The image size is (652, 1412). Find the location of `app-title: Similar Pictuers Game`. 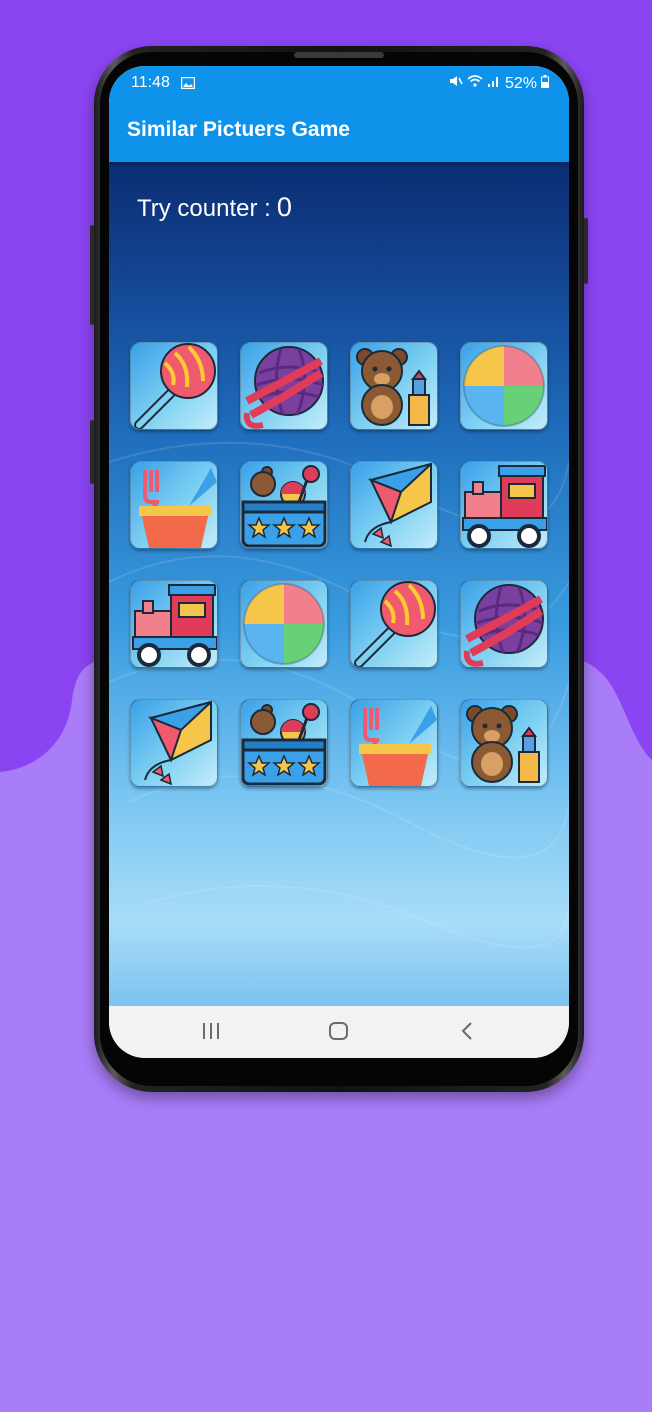

app-title: Similar Pictuers Game is located at coordinates (238, 129).